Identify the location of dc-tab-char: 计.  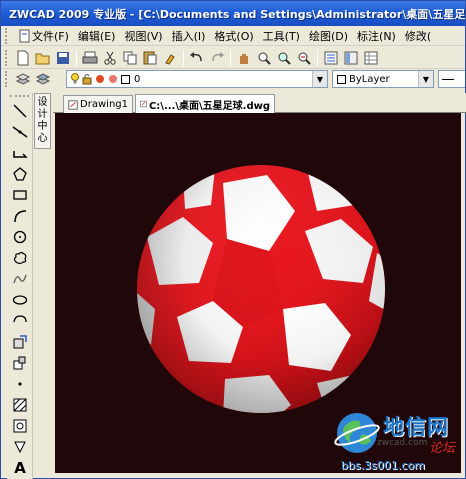
(42, 114).